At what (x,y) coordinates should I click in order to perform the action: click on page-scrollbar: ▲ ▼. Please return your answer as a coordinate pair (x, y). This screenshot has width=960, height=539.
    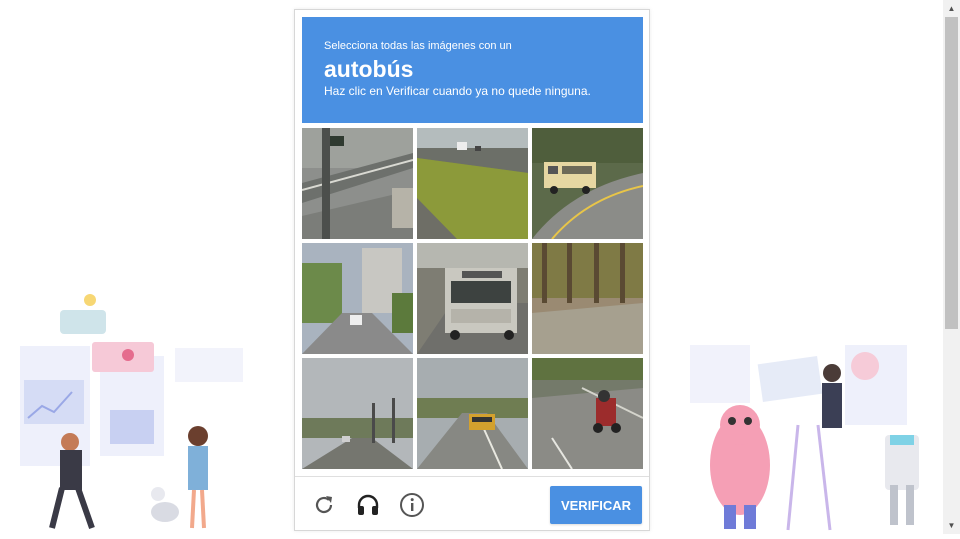
    Looking at the image, I should click on (951, 267).